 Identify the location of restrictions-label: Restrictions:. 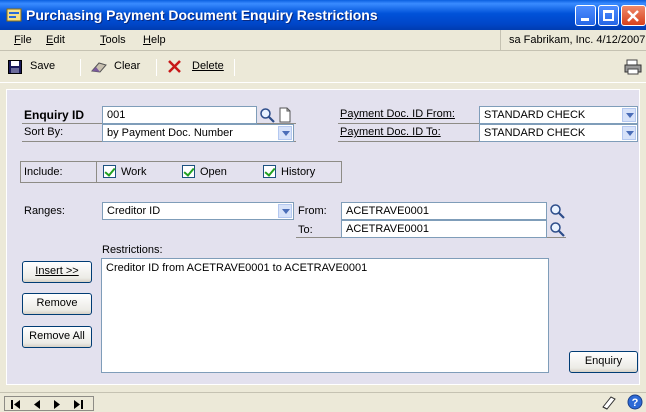
(132, 250).